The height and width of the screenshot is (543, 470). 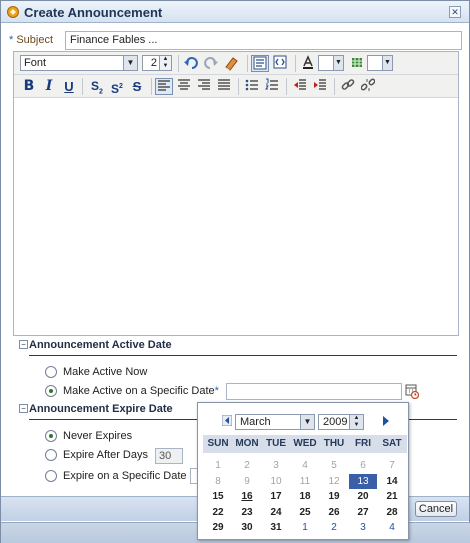 I want to click on dialog-title: Create Announcement, so click(x=93, y=12).